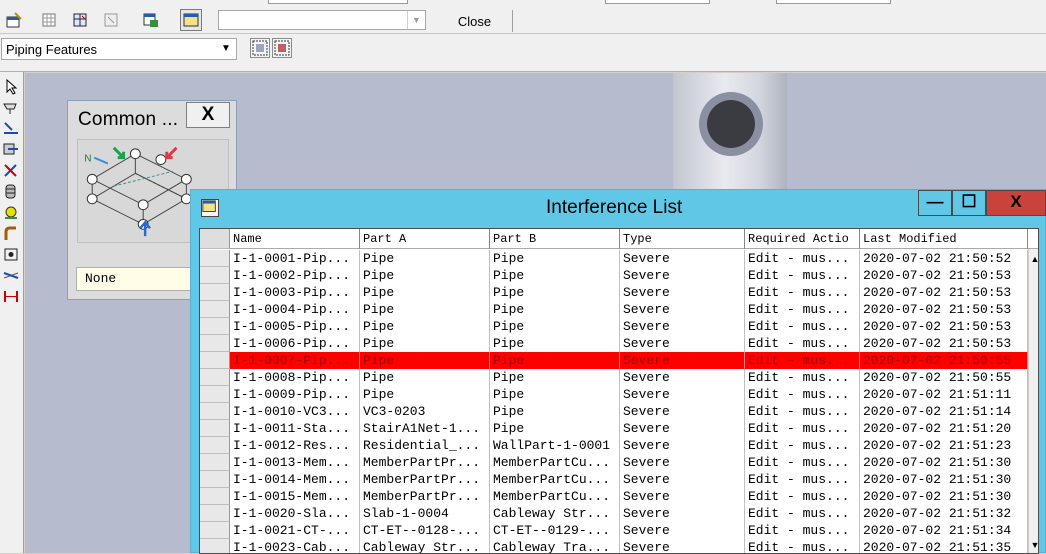 This screenshot has height=554, width=1046. Describe the element at coordinates (215, 239) in the screenshot. I see `select-all-corner` at that location.